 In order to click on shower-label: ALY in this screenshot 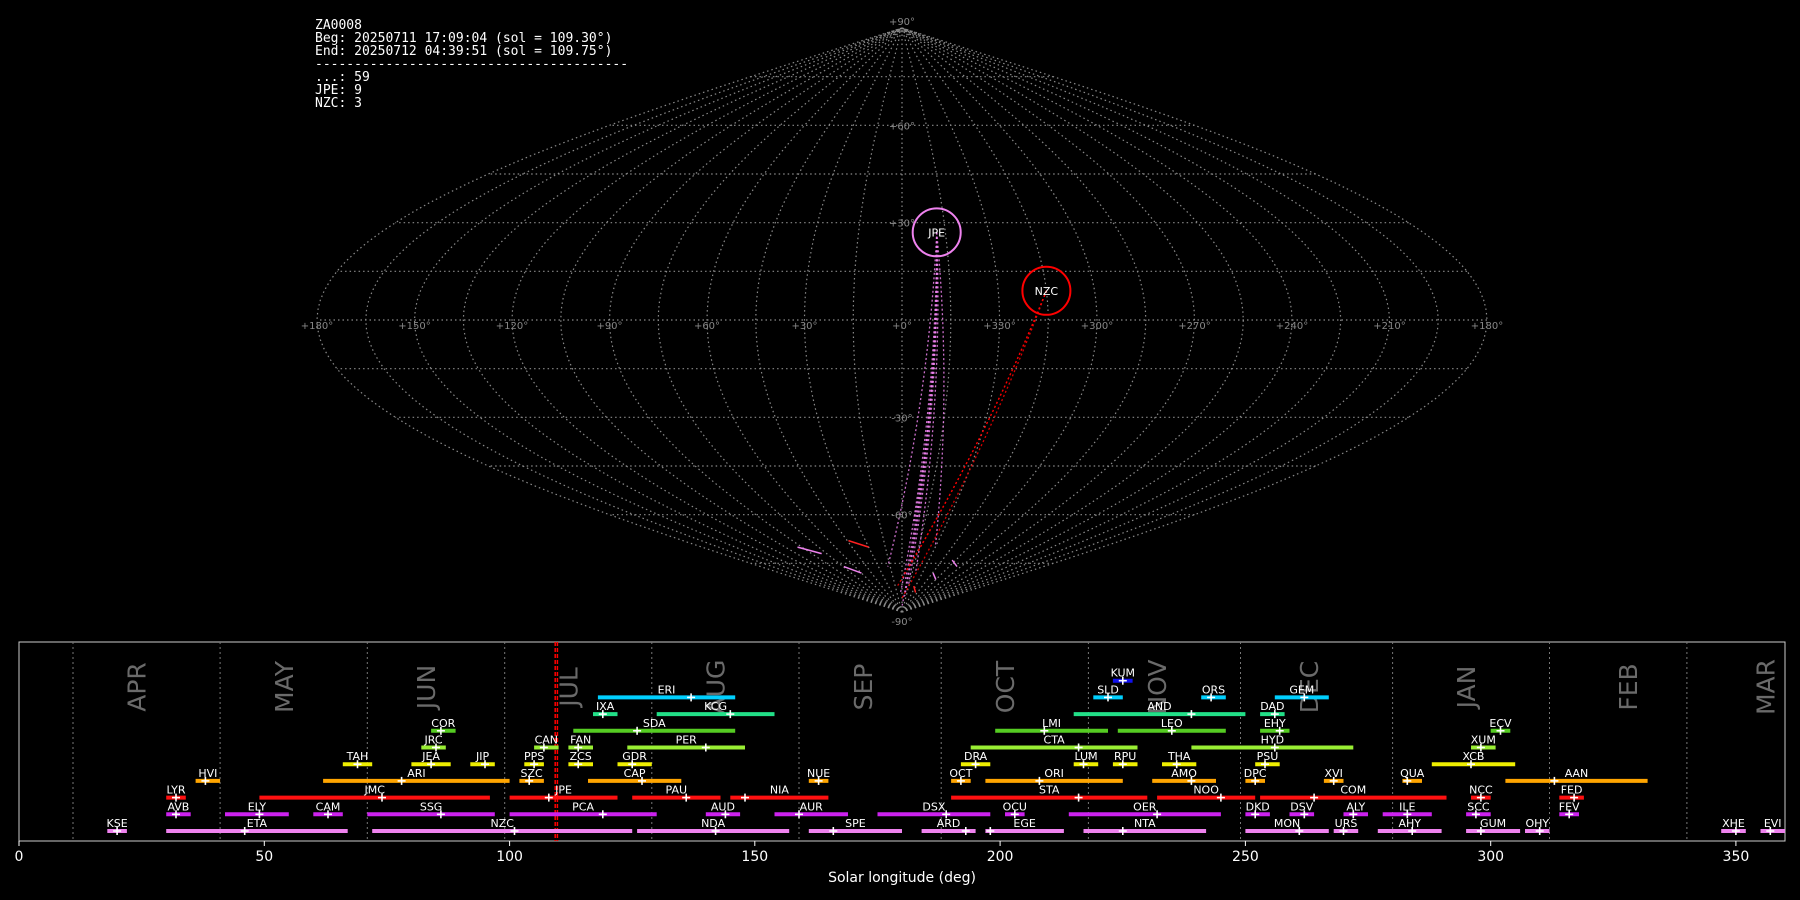, I will do `click(1355, 806)`.